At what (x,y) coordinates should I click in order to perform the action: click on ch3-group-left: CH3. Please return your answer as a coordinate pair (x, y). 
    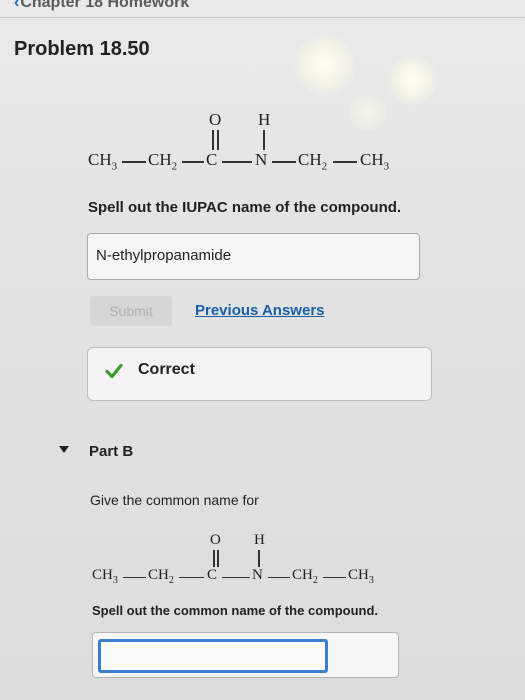
    Looking at the image, I should click on (105, 576).